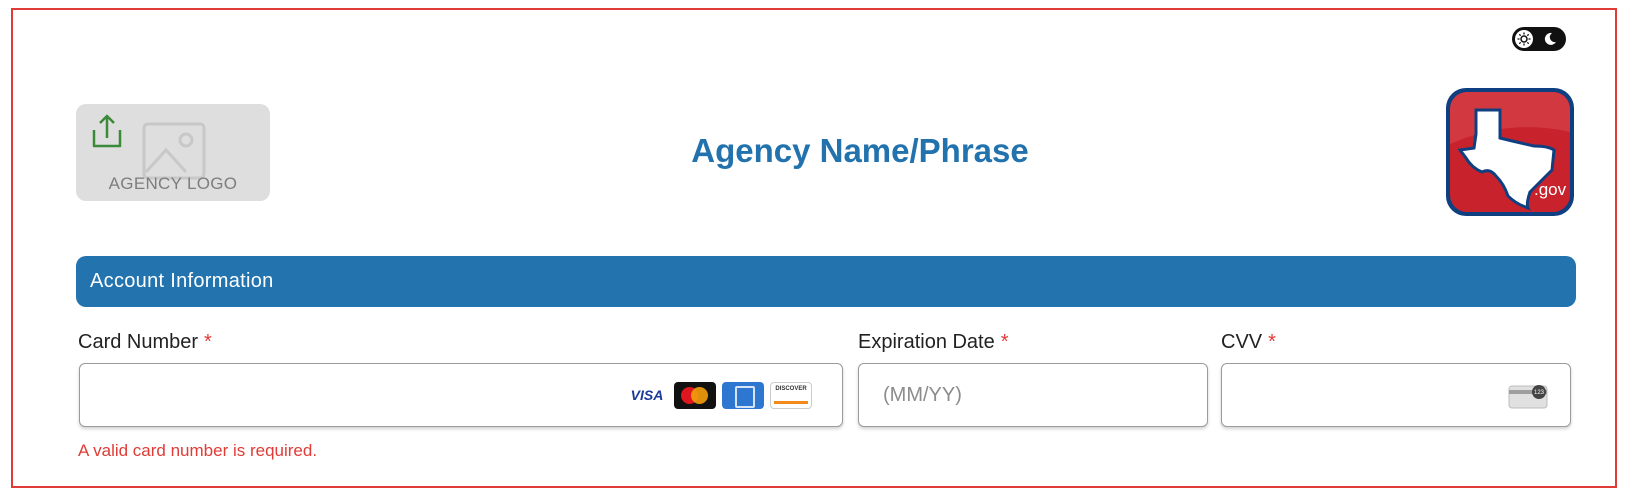 The image size is (1630, 500). What do you see at coordinates (860, 150) in the screenshot?
I see `page-title: Agency Name/Phrase` at bounding box center [860, 150].